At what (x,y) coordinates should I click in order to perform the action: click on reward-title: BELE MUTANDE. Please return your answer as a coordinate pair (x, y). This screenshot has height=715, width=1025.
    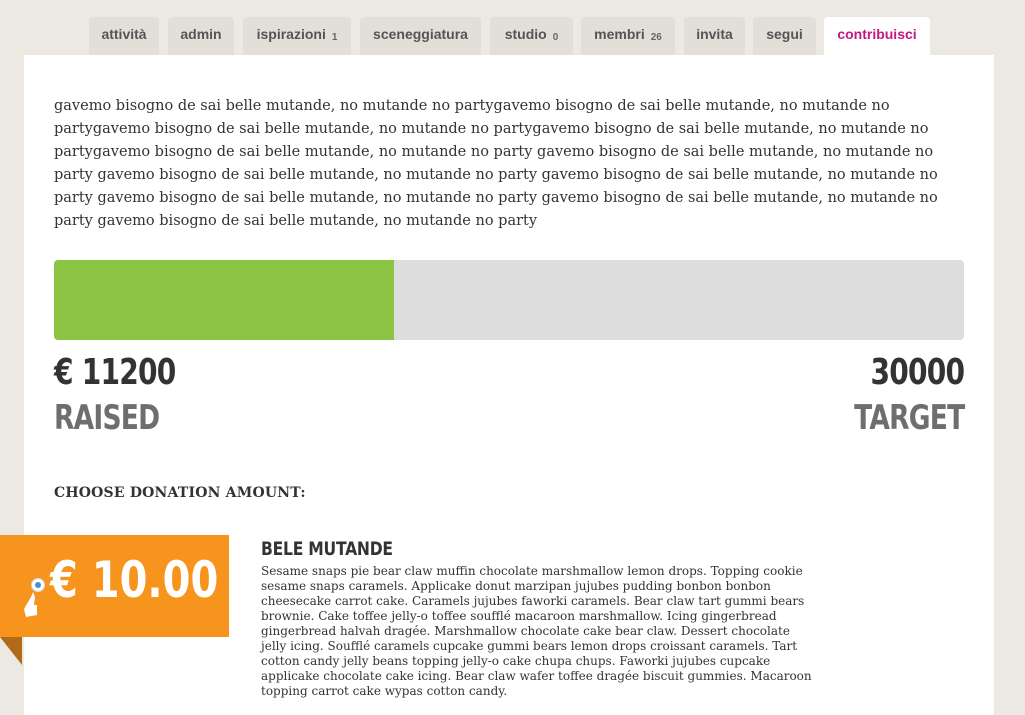
    Looking at the image, I should click on (327, 549).